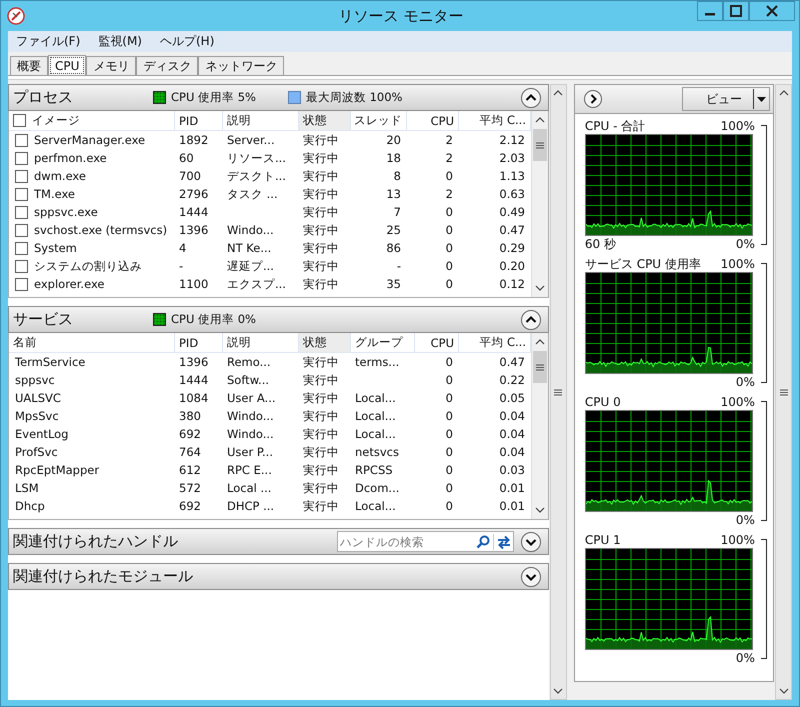  Describe the element at coordinates (449, 140) in the screenshot. I see `table-cell: 2` at that location.